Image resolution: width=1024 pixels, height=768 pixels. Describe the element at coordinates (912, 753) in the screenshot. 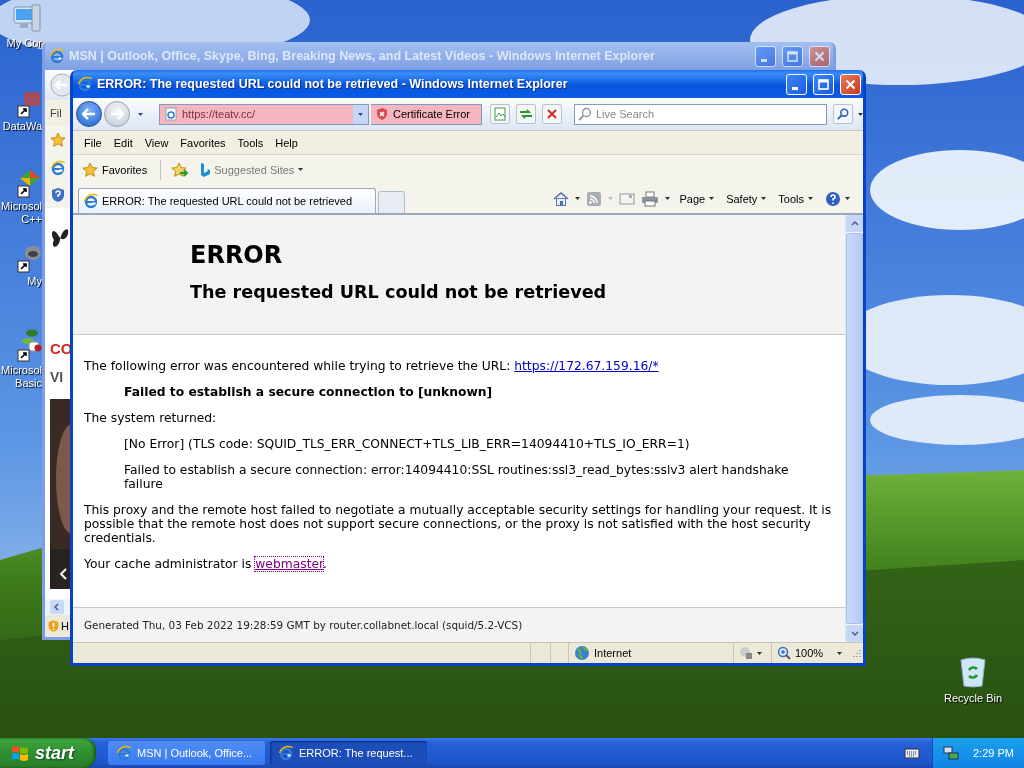

I see `keyboard-icon` at that location.